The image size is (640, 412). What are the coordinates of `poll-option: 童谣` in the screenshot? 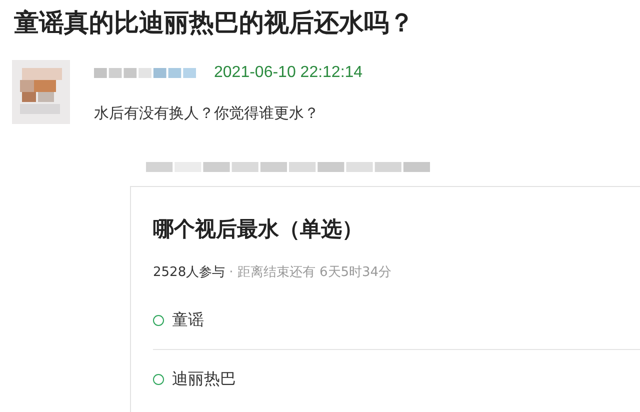 It's located at (396, 320).